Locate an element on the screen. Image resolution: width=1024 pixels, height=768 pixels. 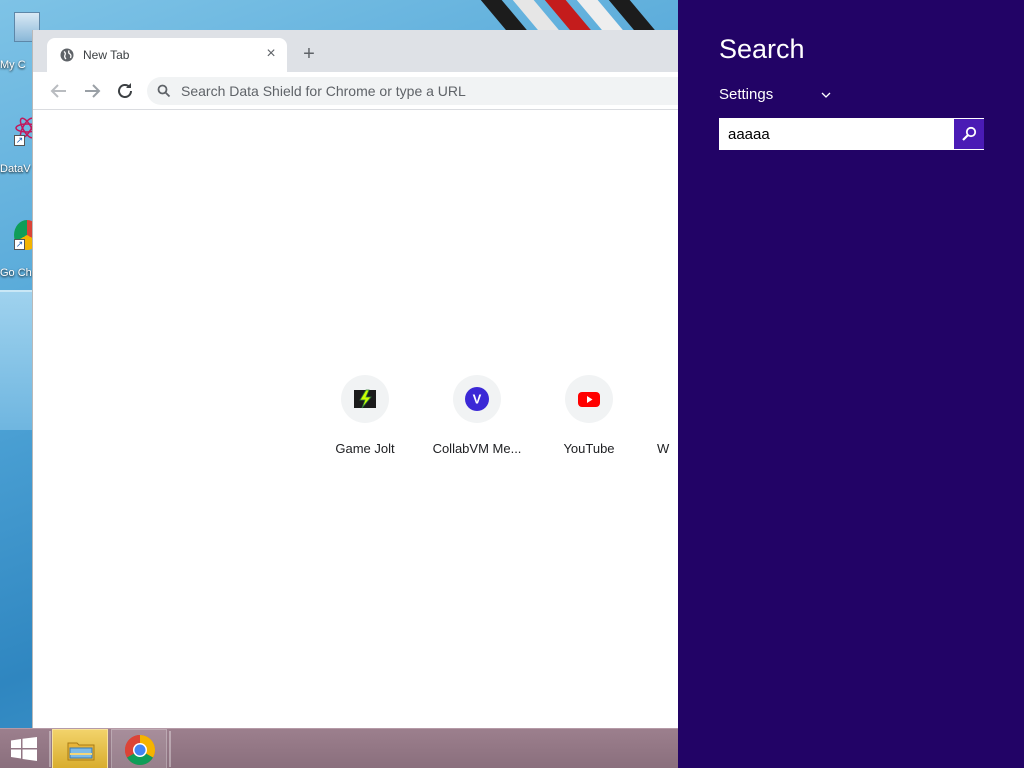
search-charm-title: Search is located at coordinates (762, 49).